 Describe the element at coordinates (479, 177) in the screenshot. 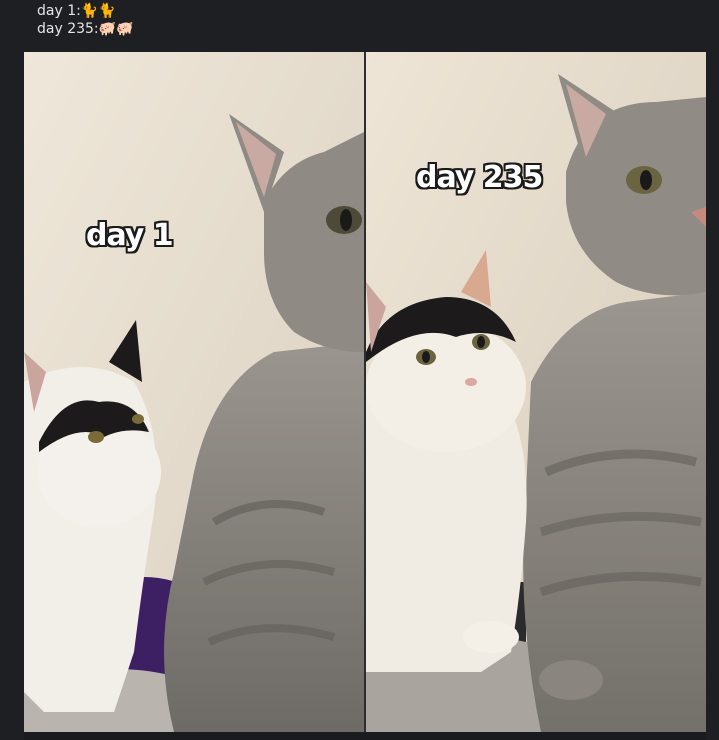

I see `caption-day-235: day 235` at that location.